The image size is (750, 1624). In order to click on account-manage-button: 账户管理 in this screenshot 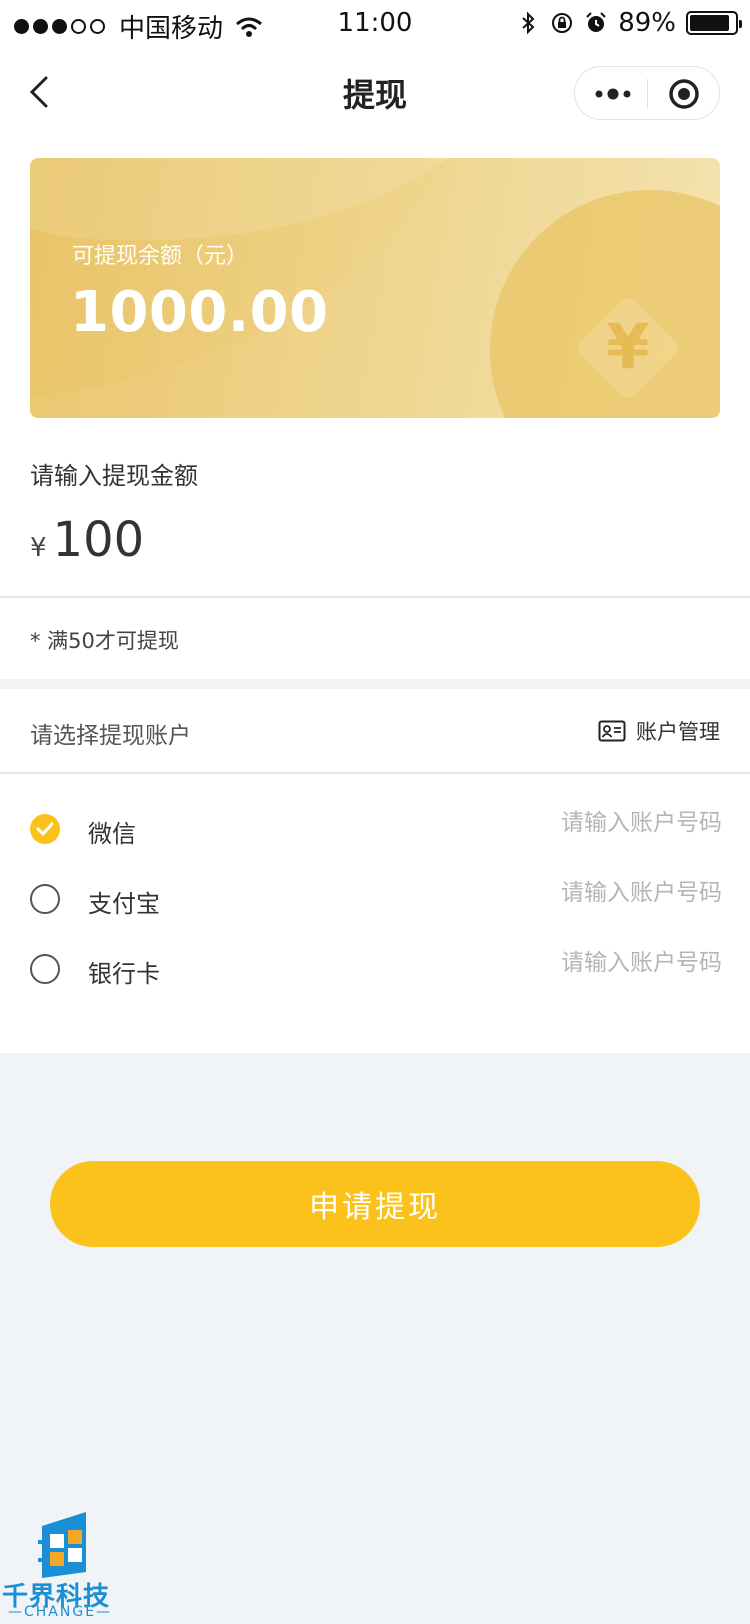, I will do `click(659, 731)`.